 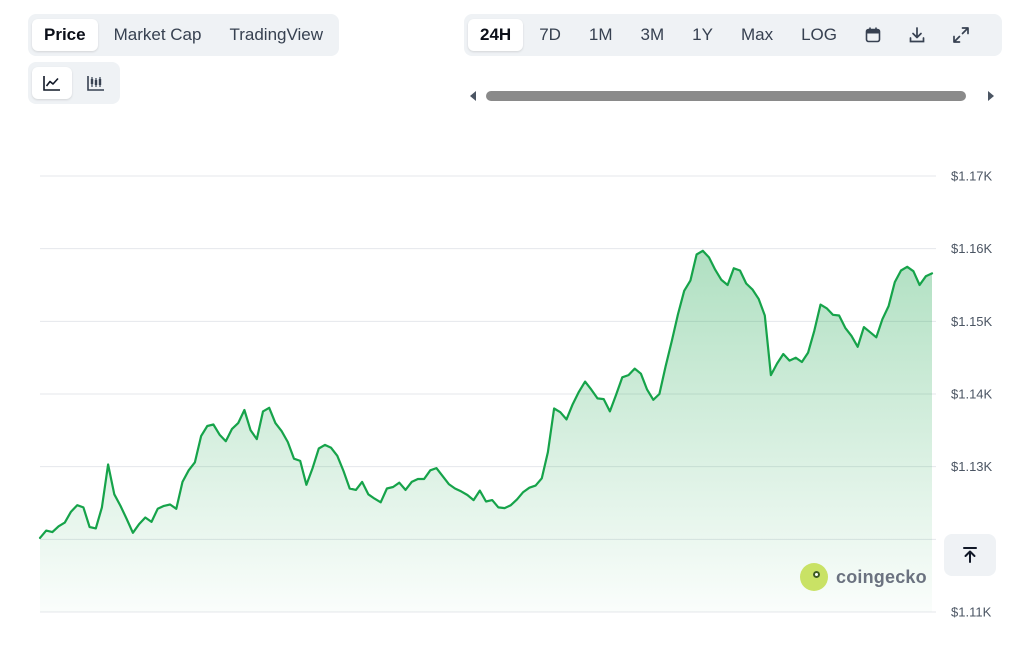 What do you see at coordinates (972, 248) in the screenshot?
I see `y-tick-label: $1.16K` at bounding box center [972, 248].